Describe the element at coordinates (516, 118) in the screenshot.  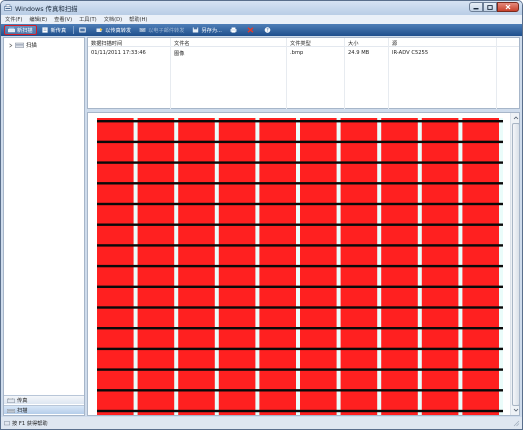
I see `scroll-up-arrow-icon` at that location.